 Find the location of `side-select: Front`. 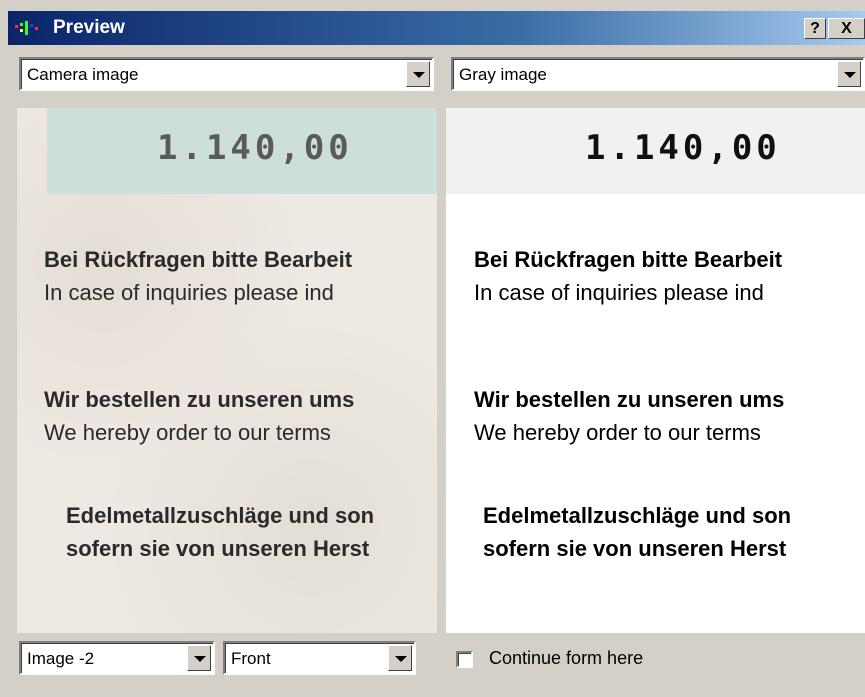

side-select: Front is located at coordinates (319, 658).